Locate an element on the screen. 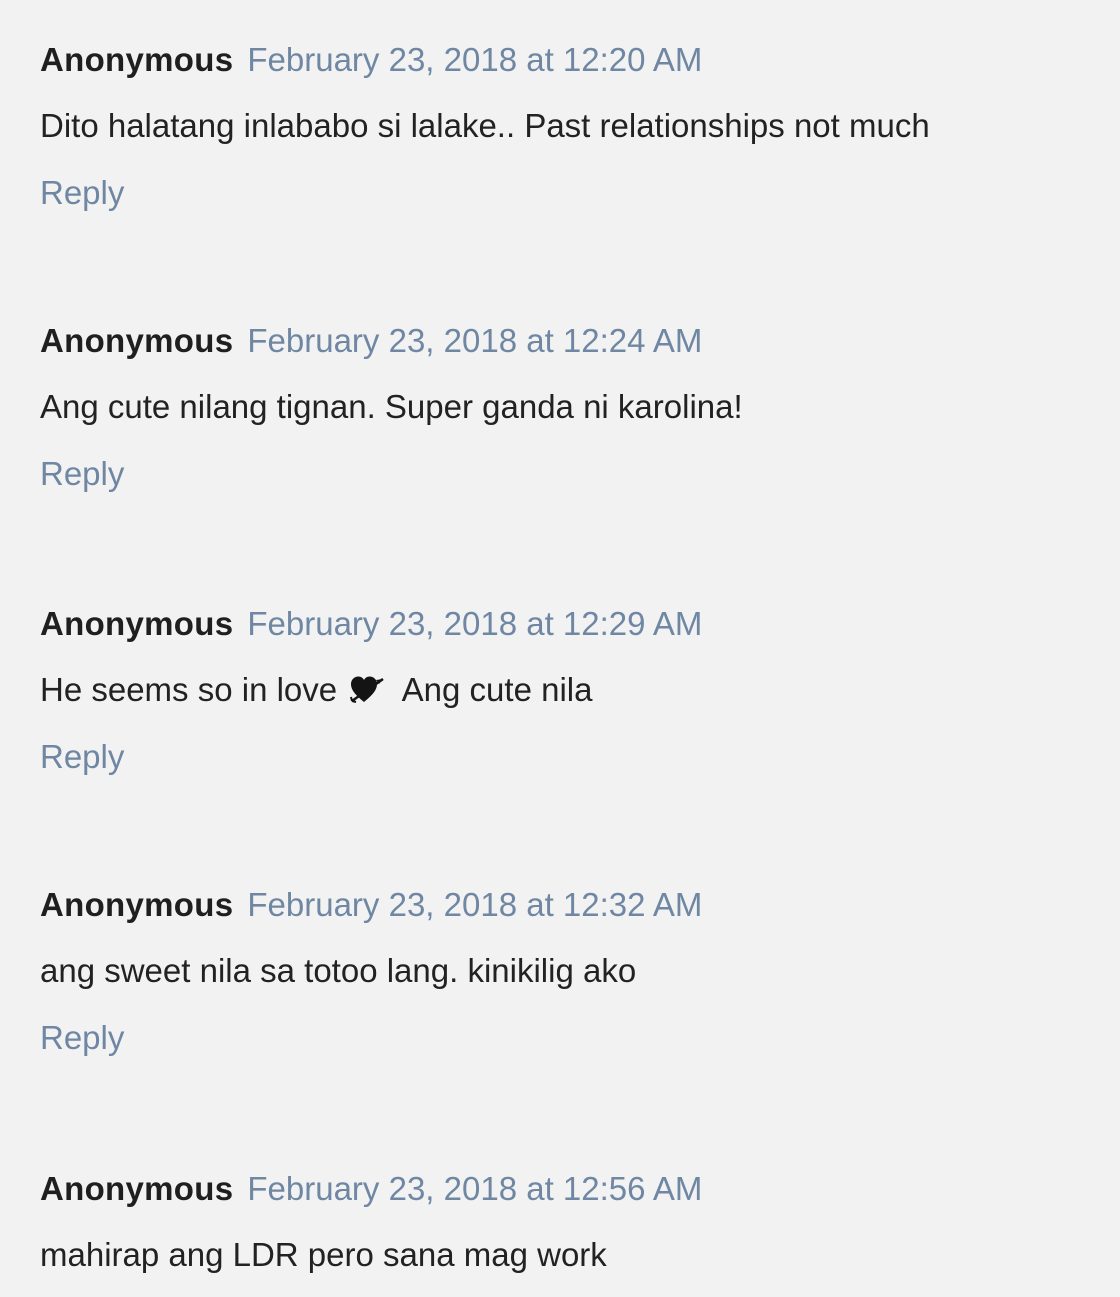 The height and width of the screenshot is (1297, 1120). comment-text-main: mahirap ang LDR pero sana mag work is located at coordinates (323, 1254).